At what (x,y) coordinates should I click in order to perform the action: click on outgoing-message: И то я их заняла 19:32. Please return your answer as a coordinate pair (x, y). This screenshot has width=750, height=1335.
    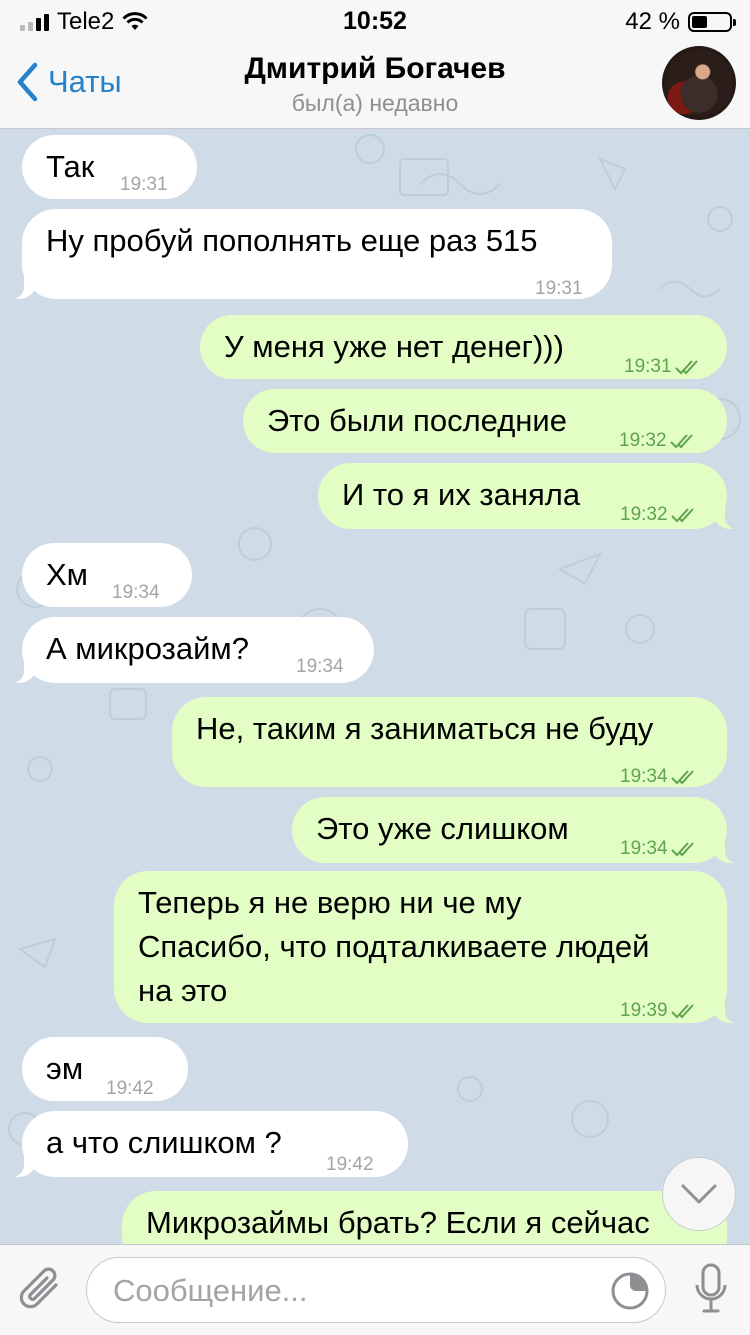
    Looking at the image, I should click on (530, 496).